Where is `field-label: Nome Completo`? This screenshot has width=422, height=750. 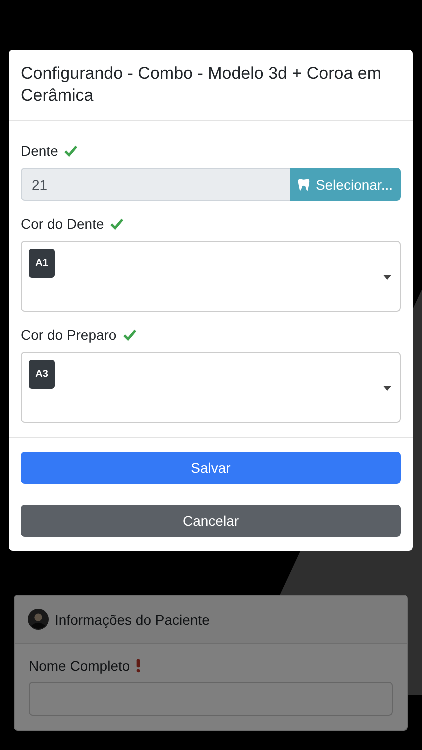
field-label: Nome Completo is located at coordinates (79, 666).